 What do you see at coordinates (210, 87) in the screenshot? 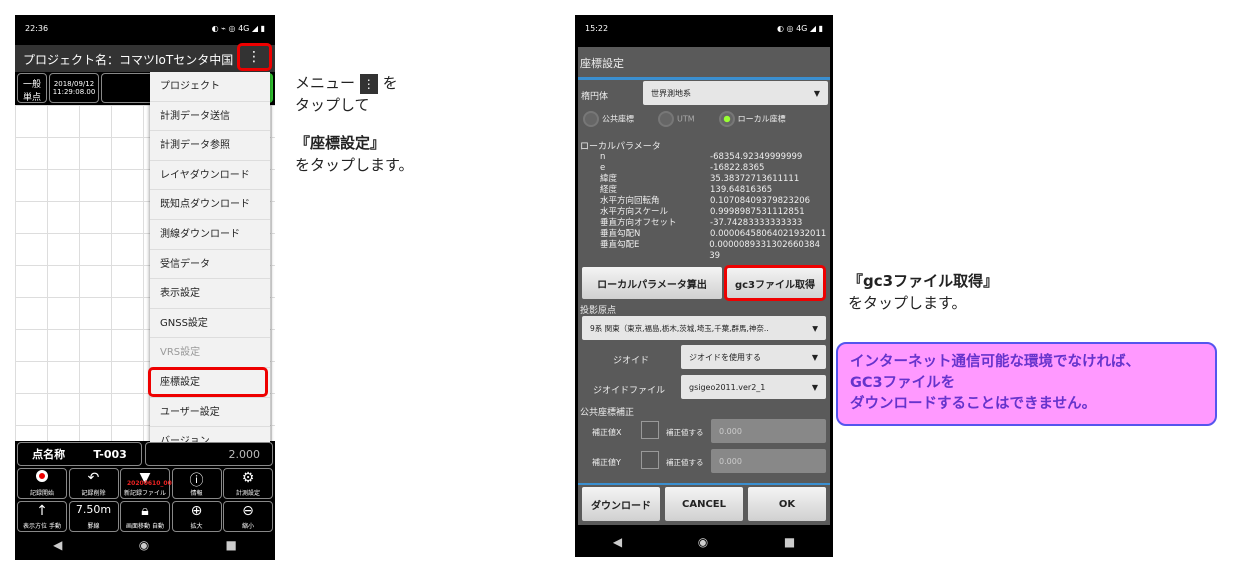
I see `menu-item: プロジェクト` at bounding box center [210, 87].